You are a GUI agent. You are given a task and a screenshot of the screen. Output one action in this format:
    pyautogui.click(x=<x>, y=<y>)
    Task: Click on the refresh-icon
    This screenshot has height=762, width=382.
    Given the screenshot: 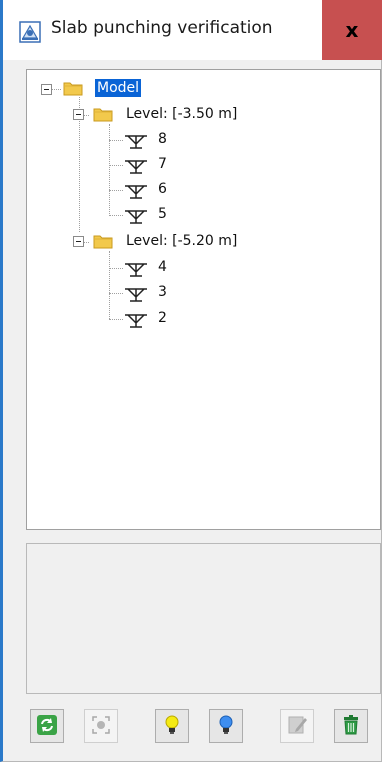 What is the action you would take?
    pyautogui.click(x=47, y=726)
    